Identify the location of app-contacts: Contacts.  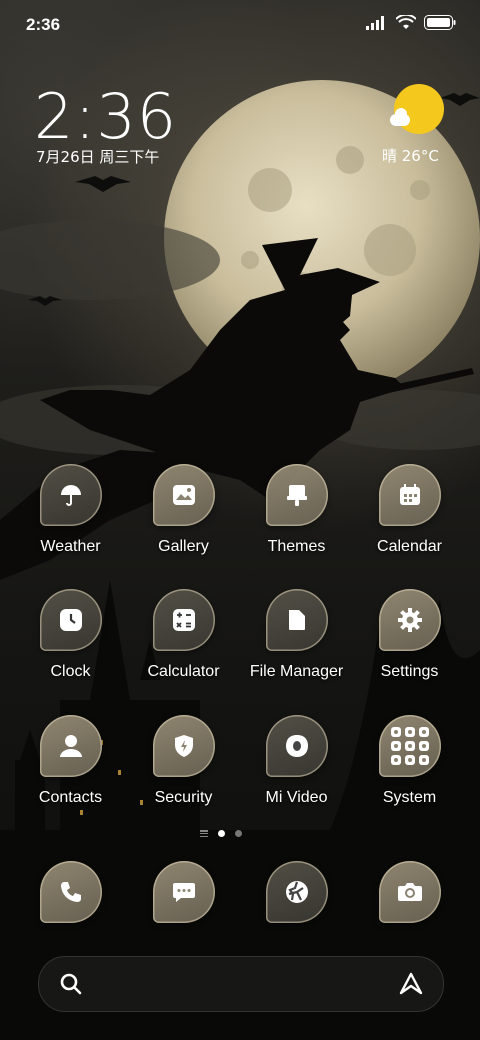
(70, 770).